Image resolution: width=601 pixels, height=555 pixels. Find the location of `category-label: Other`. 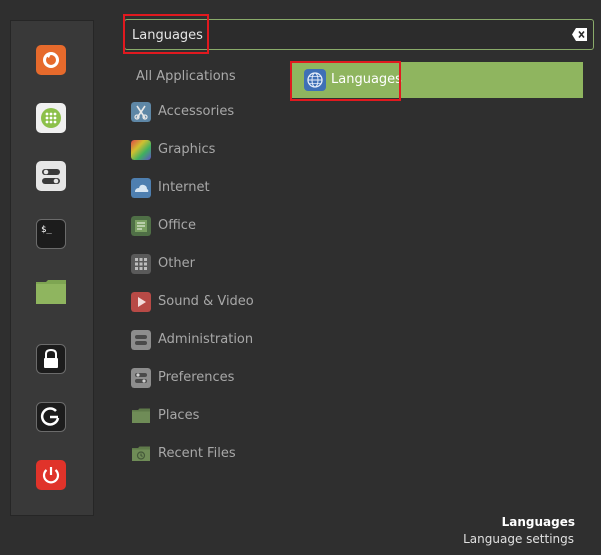

category-label: Other is located at coordinates (176, 263).